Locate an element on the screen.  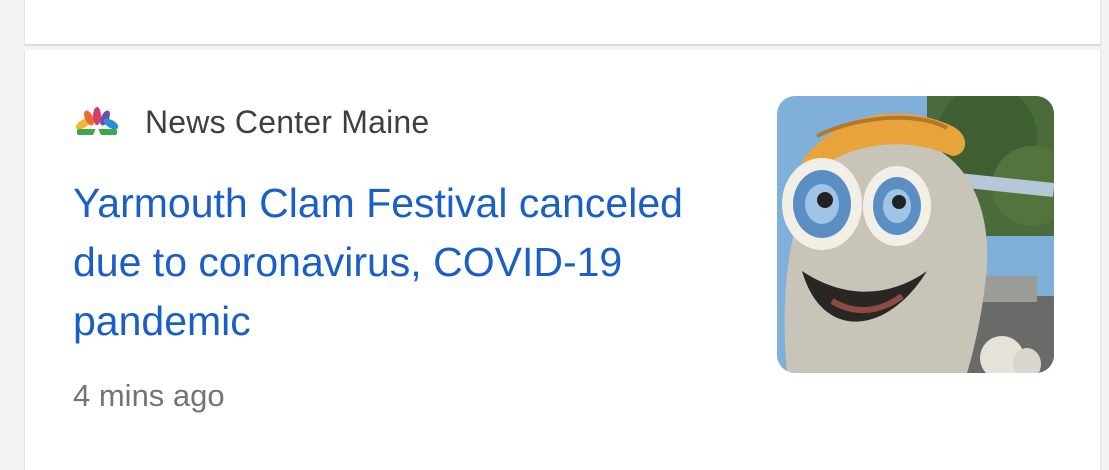
nbc-peacock-icon is located at coordinates (97, 121).